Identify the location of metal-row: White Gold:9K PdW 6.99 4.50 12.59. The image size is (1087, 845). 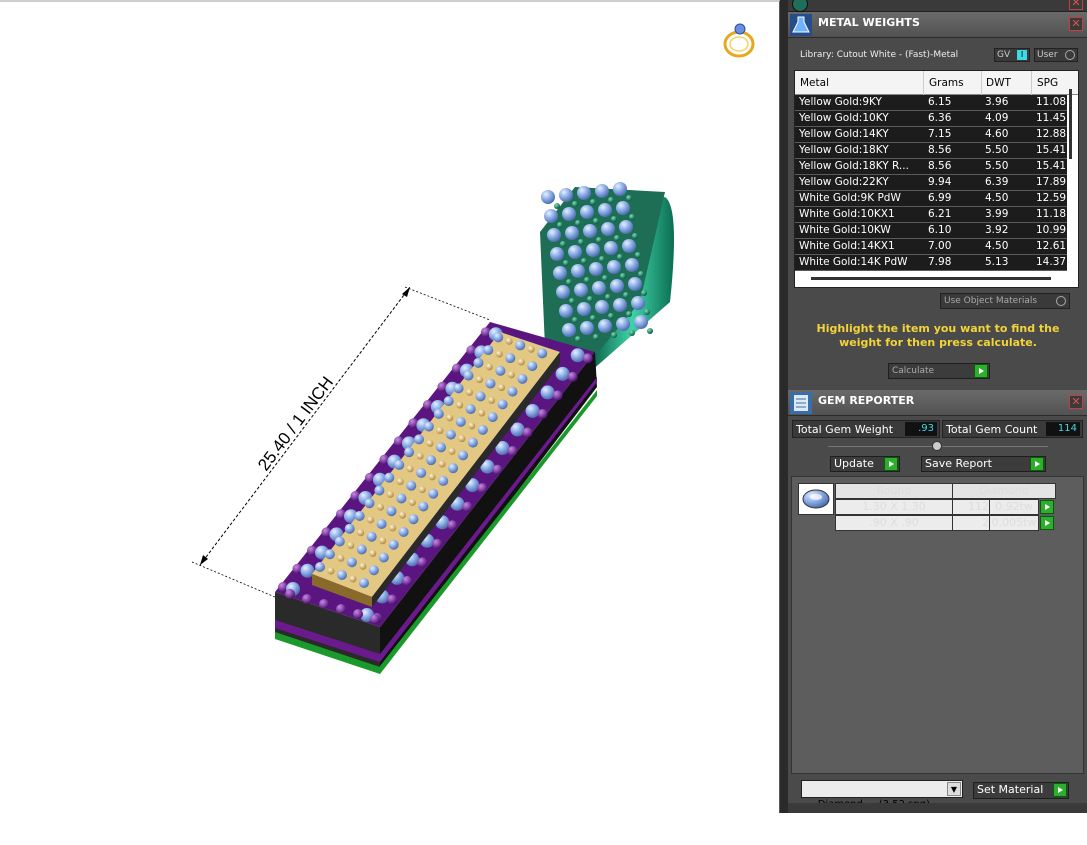
(931, 199).